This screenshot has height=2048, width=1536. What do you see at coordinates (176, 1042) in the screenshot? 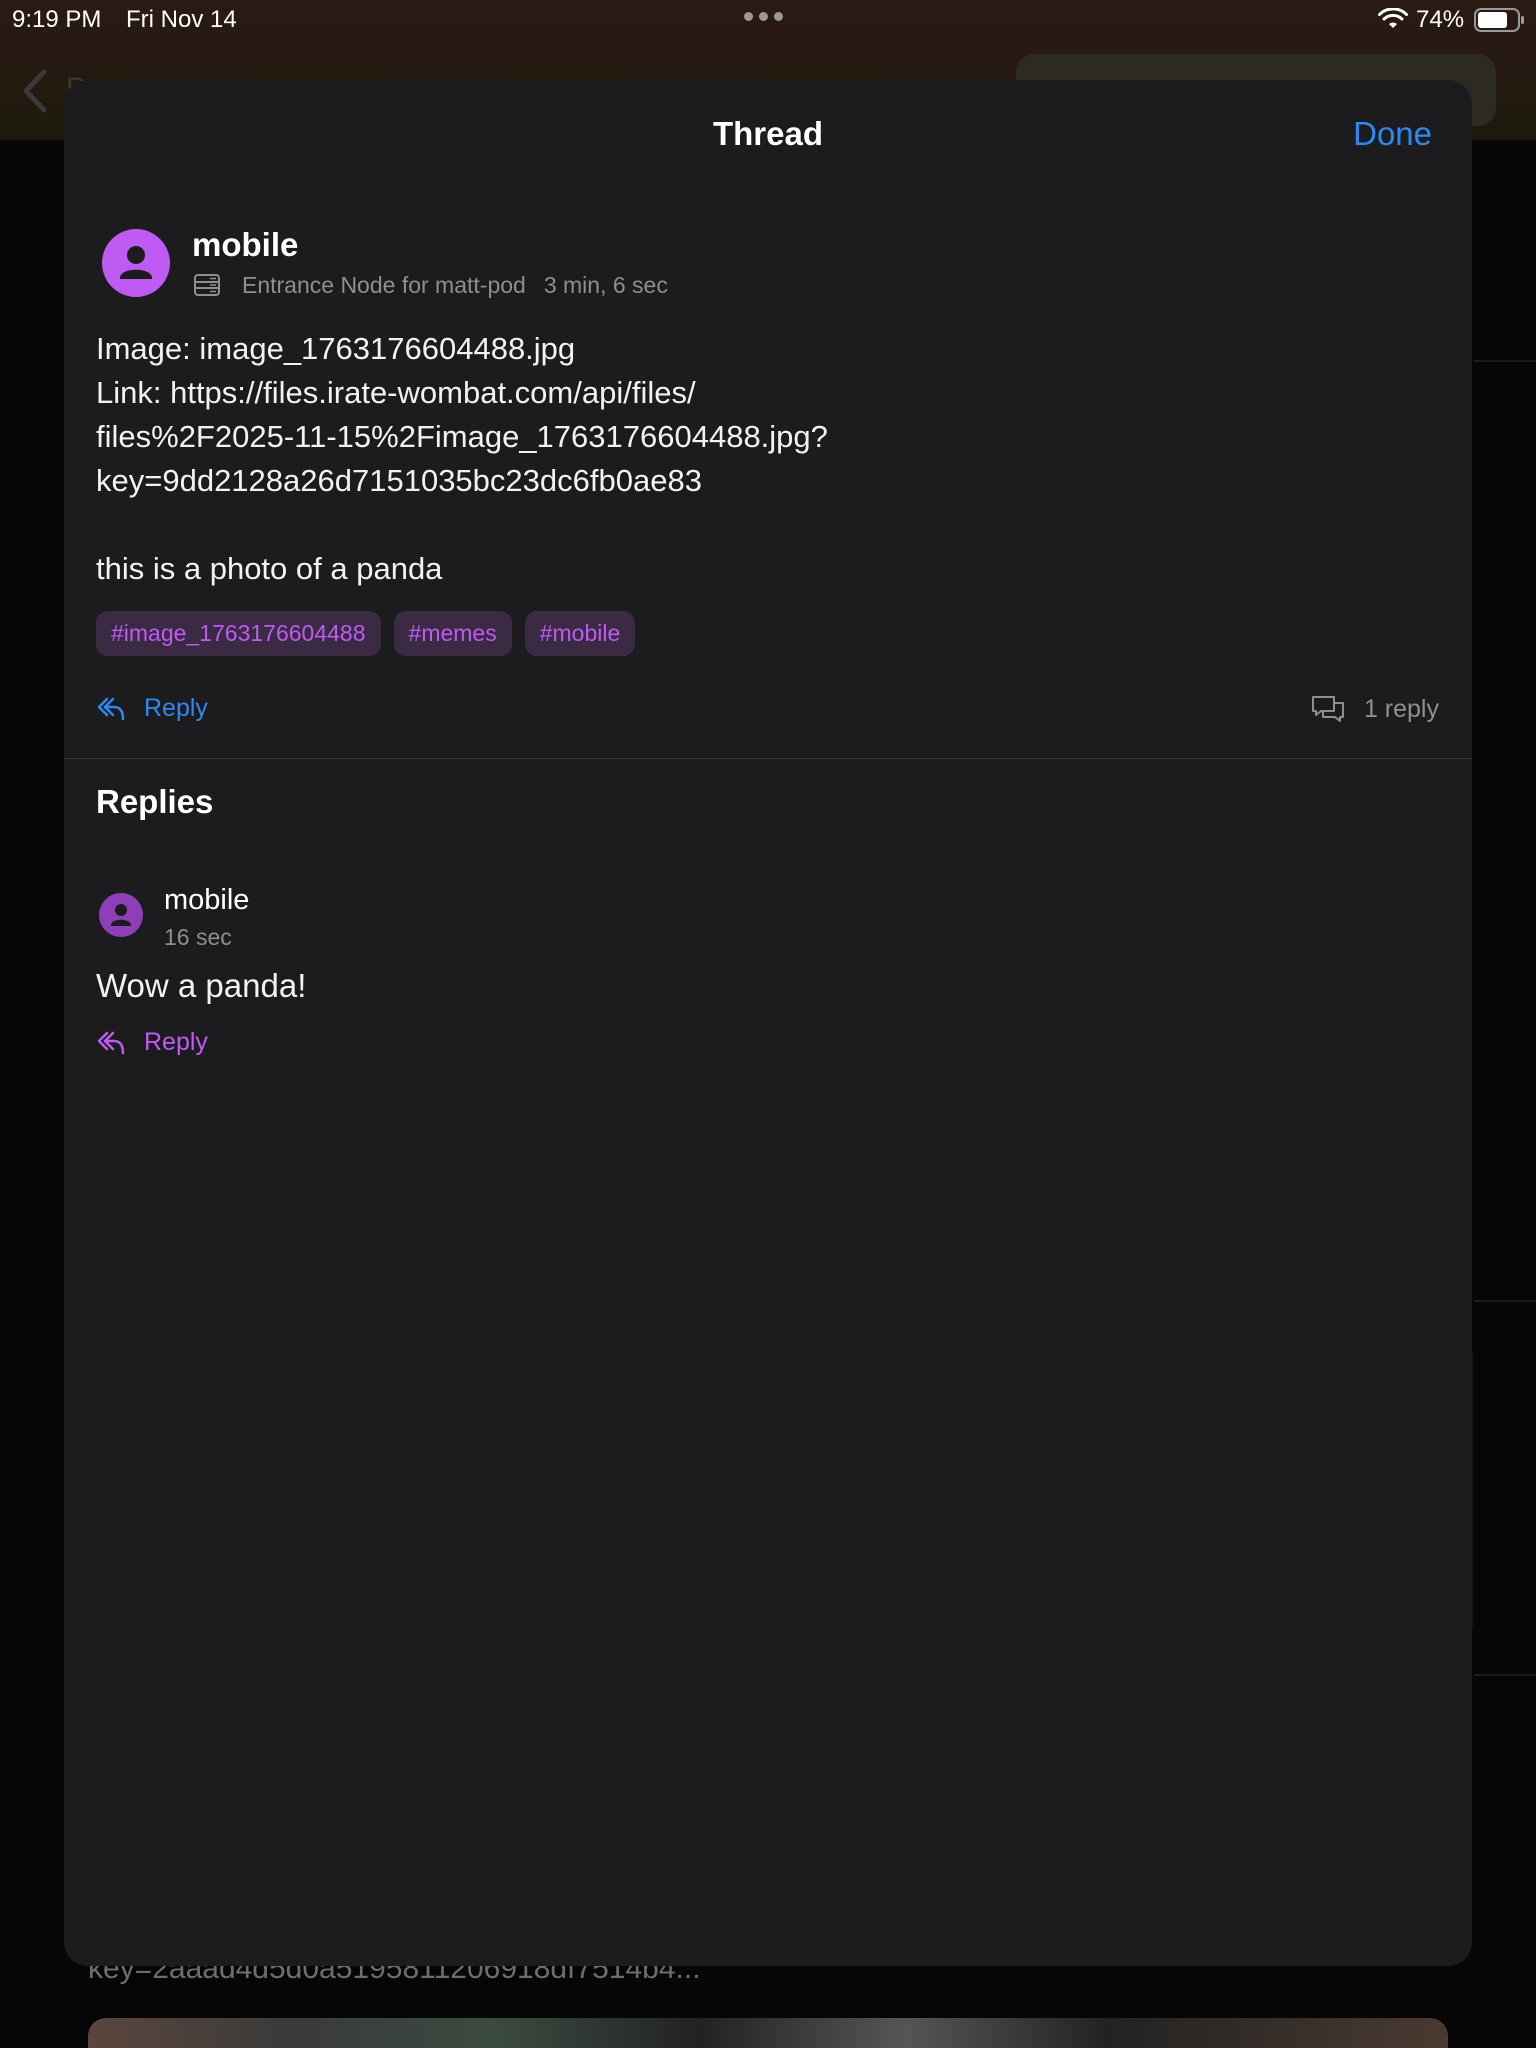
I see `reply-to-reply-label: Reply` at bounding box center [176, 1042].